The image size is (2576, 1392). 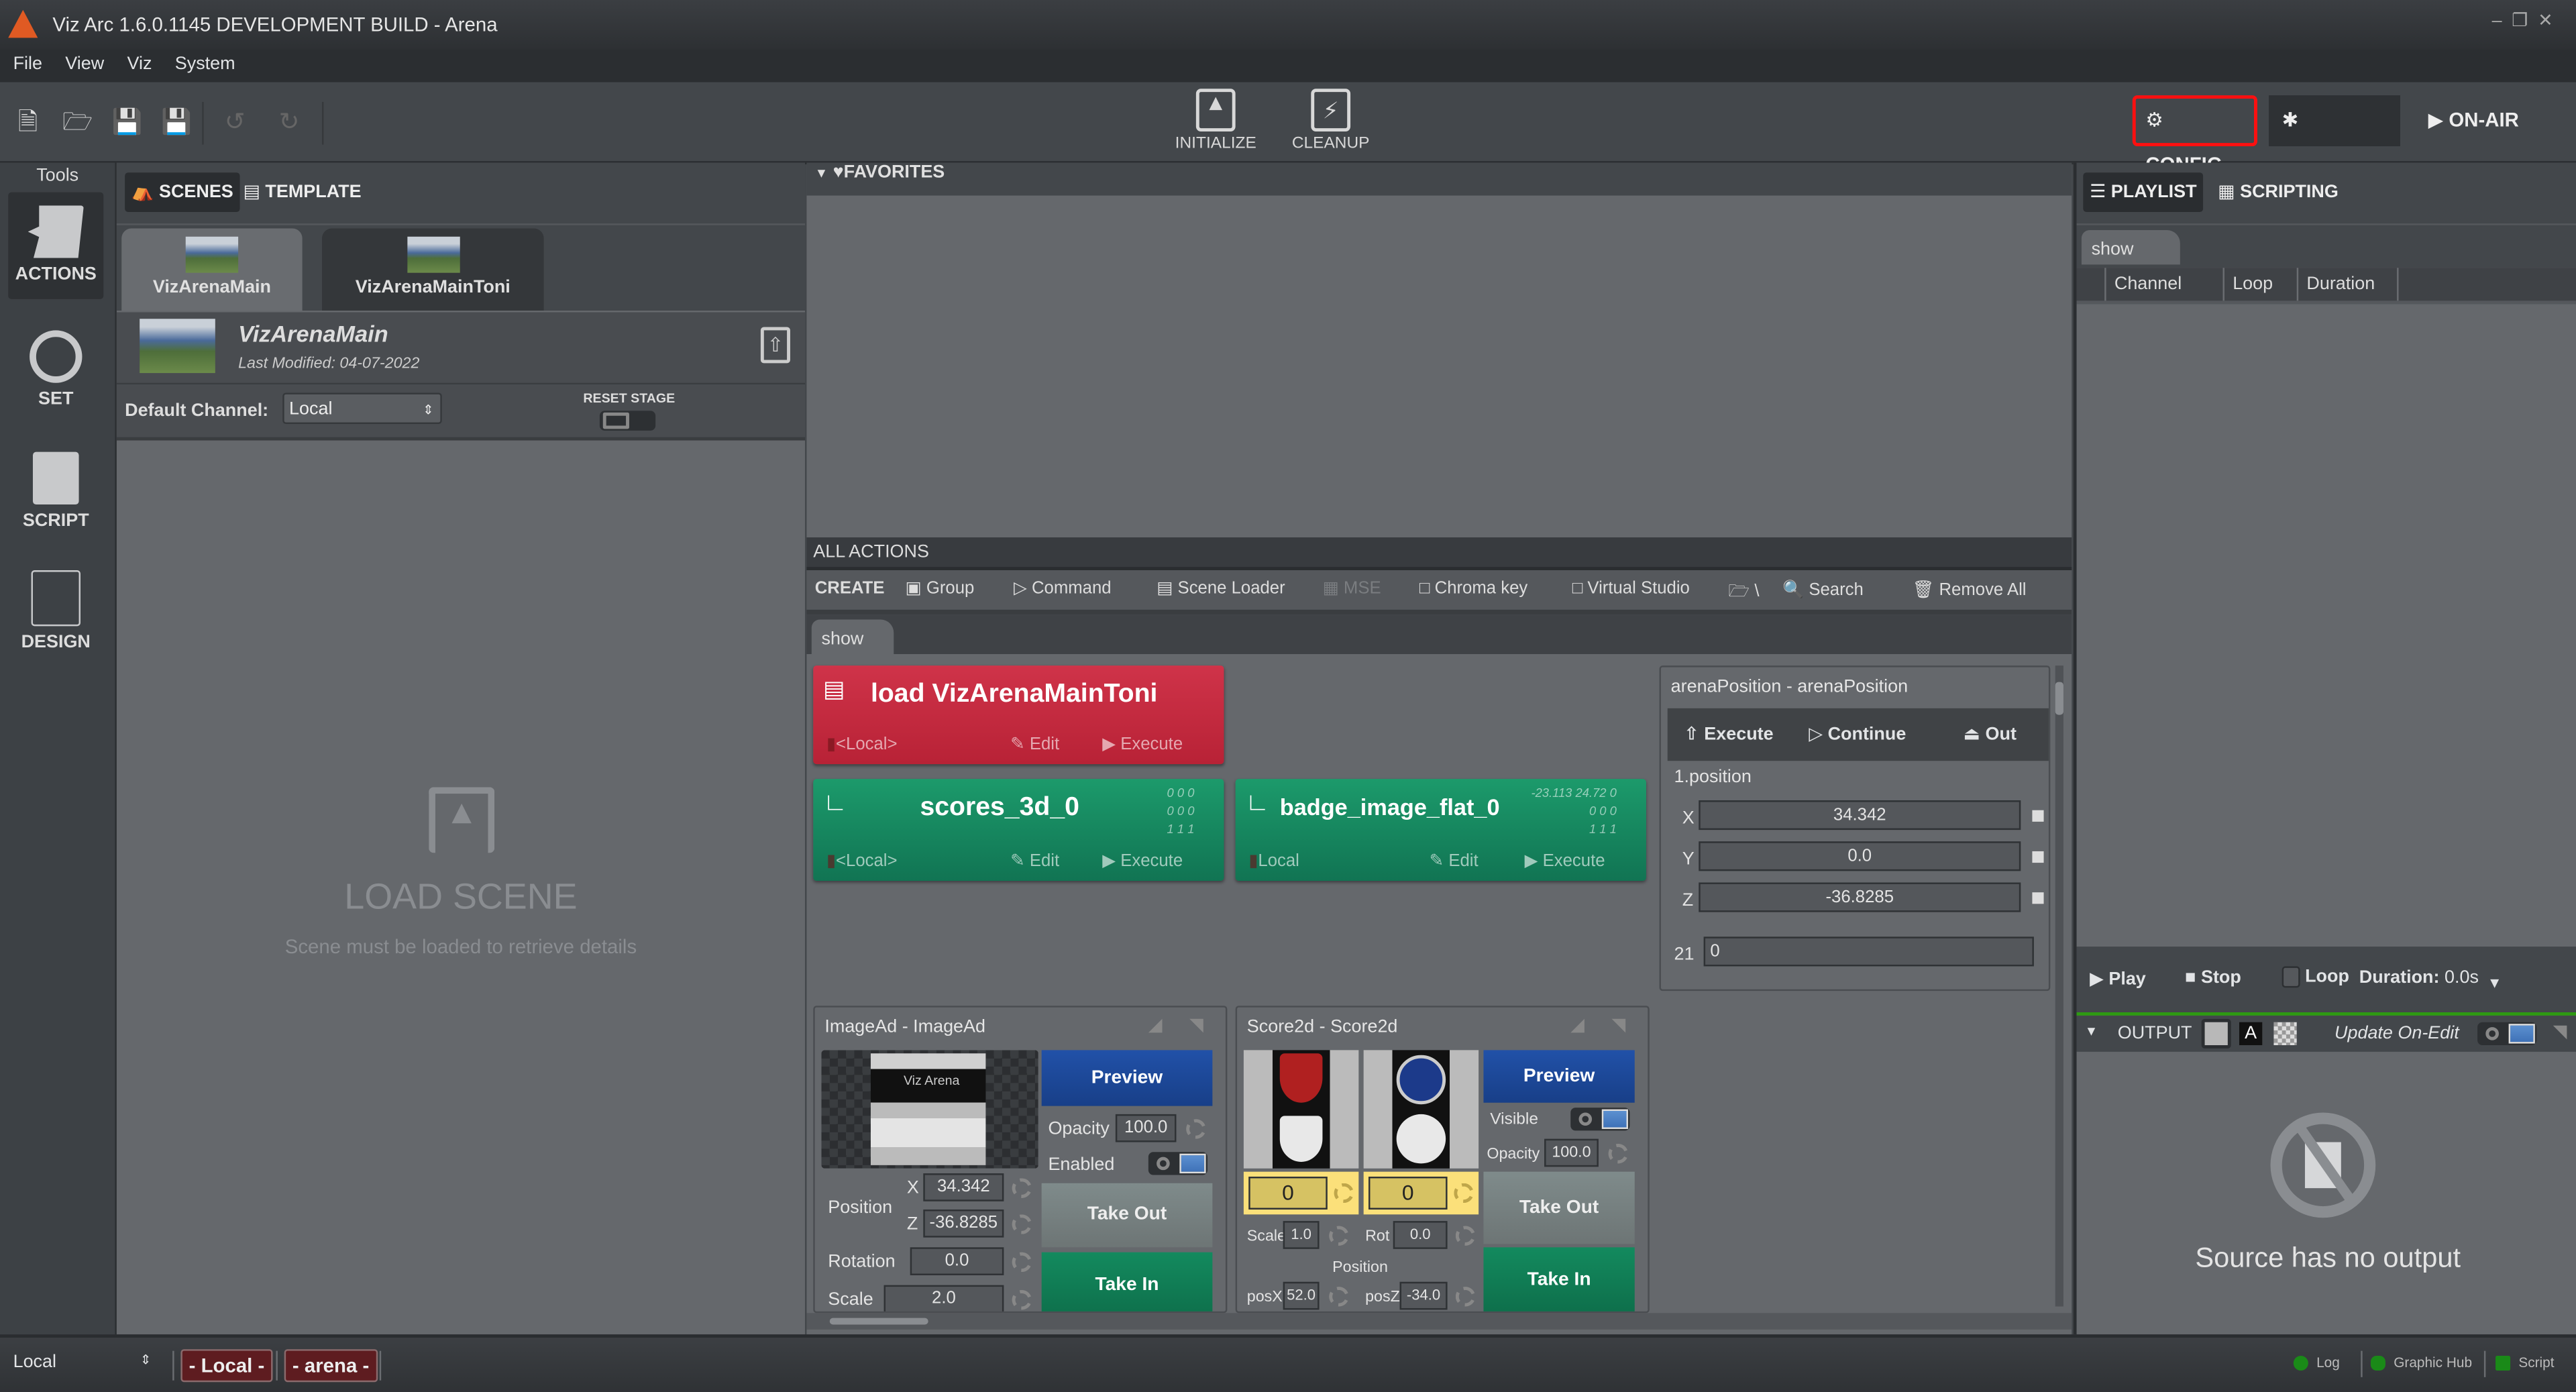 I want to click on play-button: ▶ Play, so click(x=2118, y=978).